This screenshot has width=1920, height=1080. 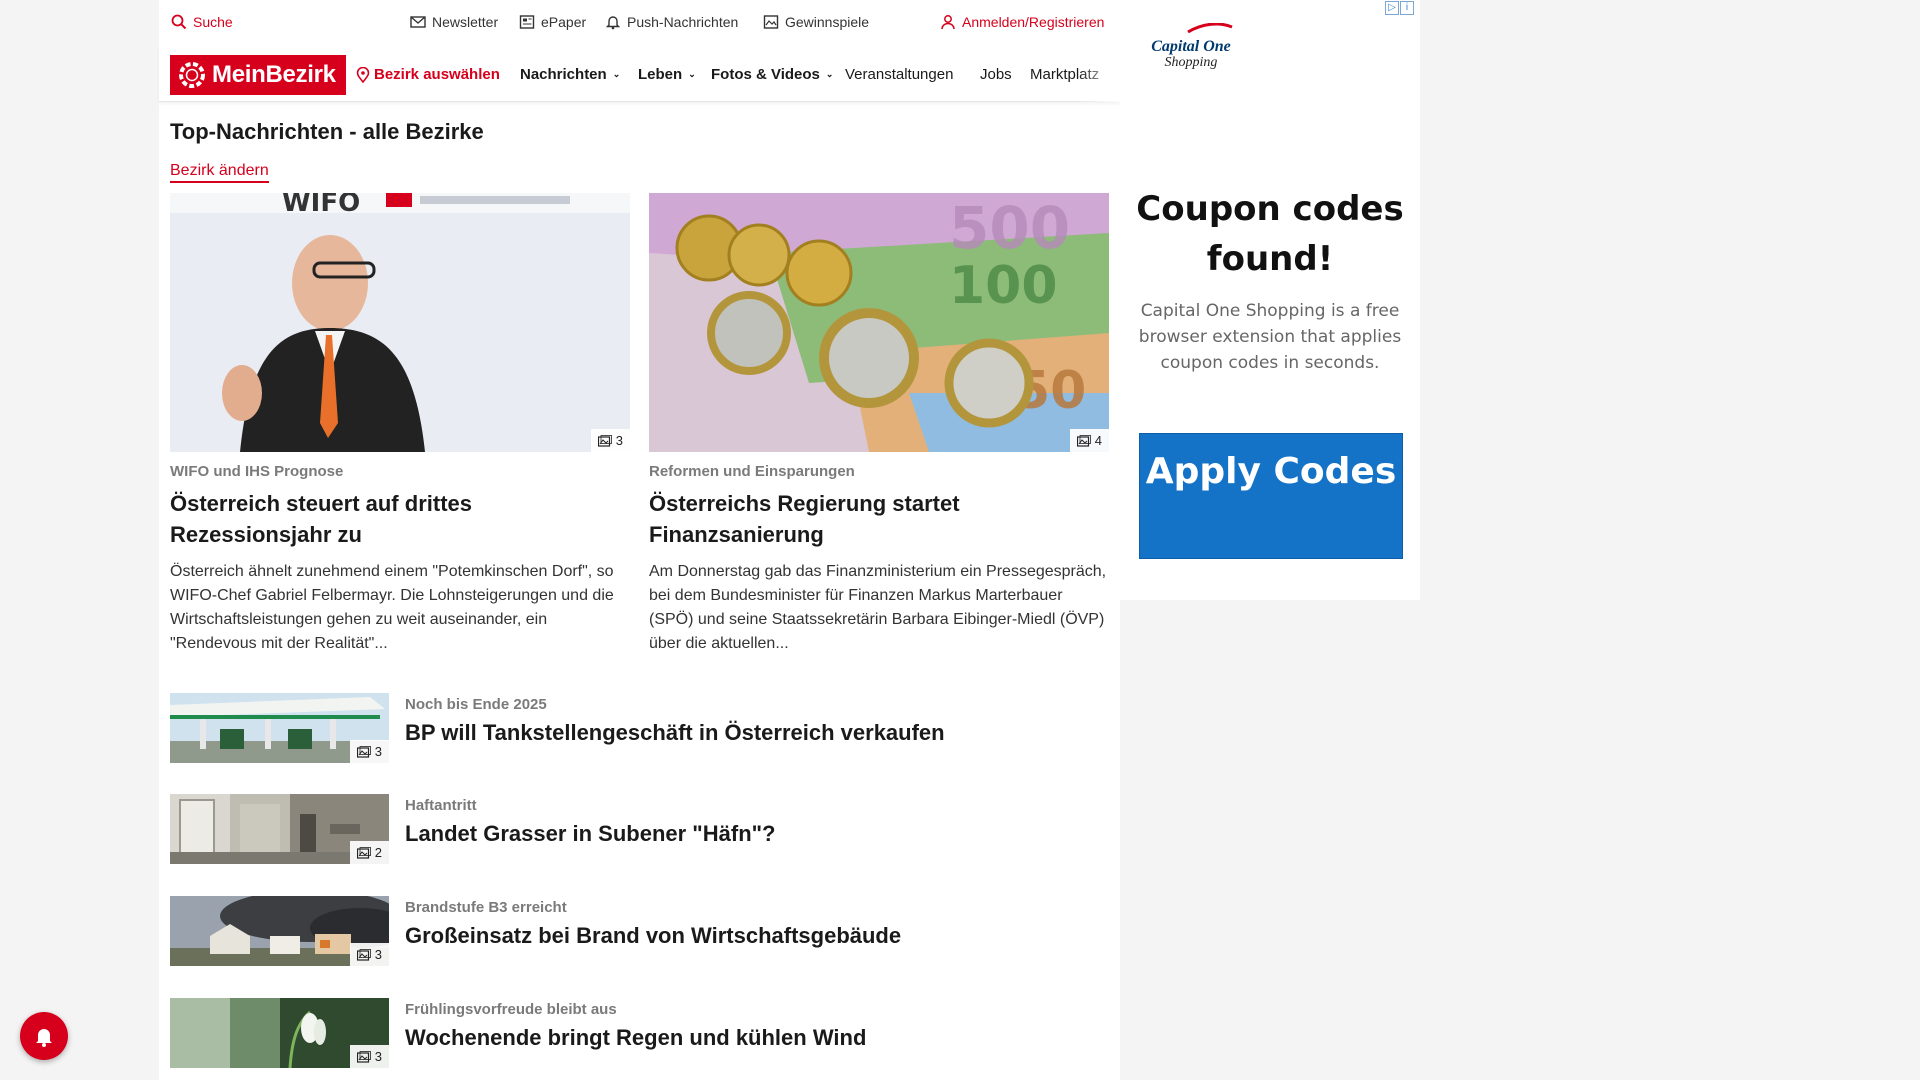 I want to click on page-title: Top-Nachrichten - alle Bezirke, so click(x=327, y=131).